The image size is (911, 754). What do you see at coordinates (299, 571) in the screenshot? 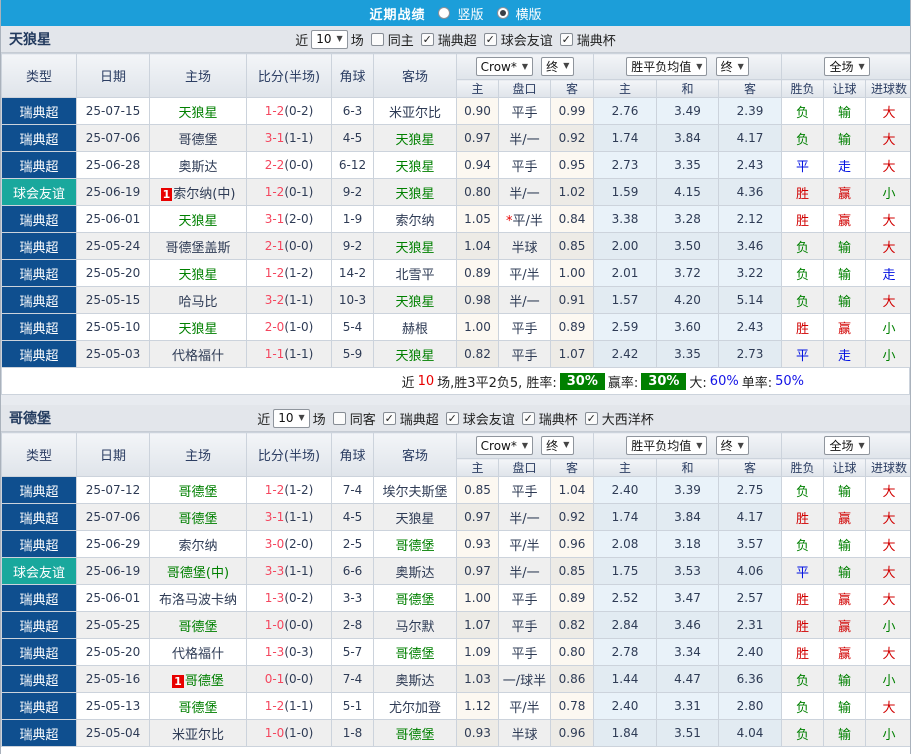
I see `half-score: (1-1)` at bounding box center [299, 571].